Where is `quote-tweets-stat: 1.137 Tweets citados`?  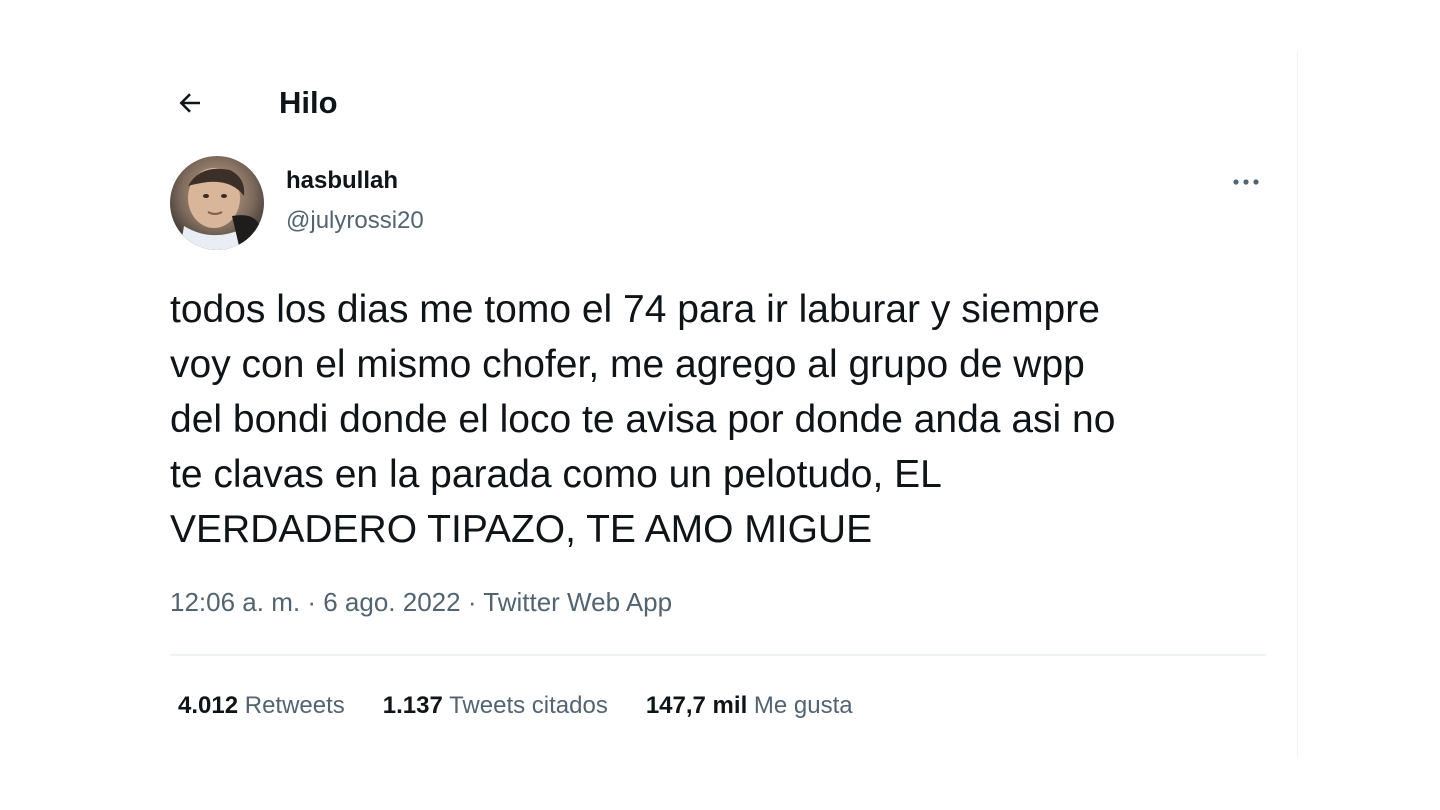
quote-tweets-stat: 1.137 Tweets citados is located at coordinates (495, 706).